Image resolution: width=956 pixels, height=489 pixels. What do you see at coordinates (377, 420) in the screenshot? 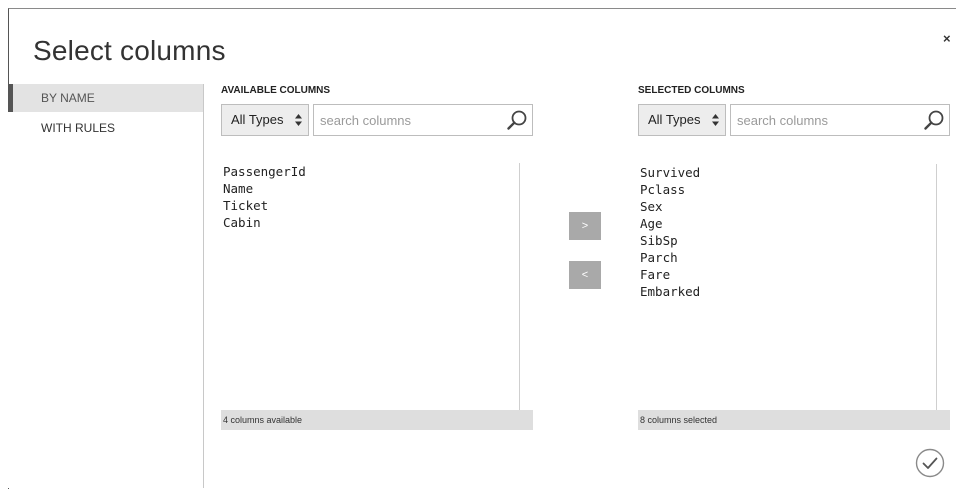
I see `available-status-bar: 4 columns available` at bounding box center [377, 420].